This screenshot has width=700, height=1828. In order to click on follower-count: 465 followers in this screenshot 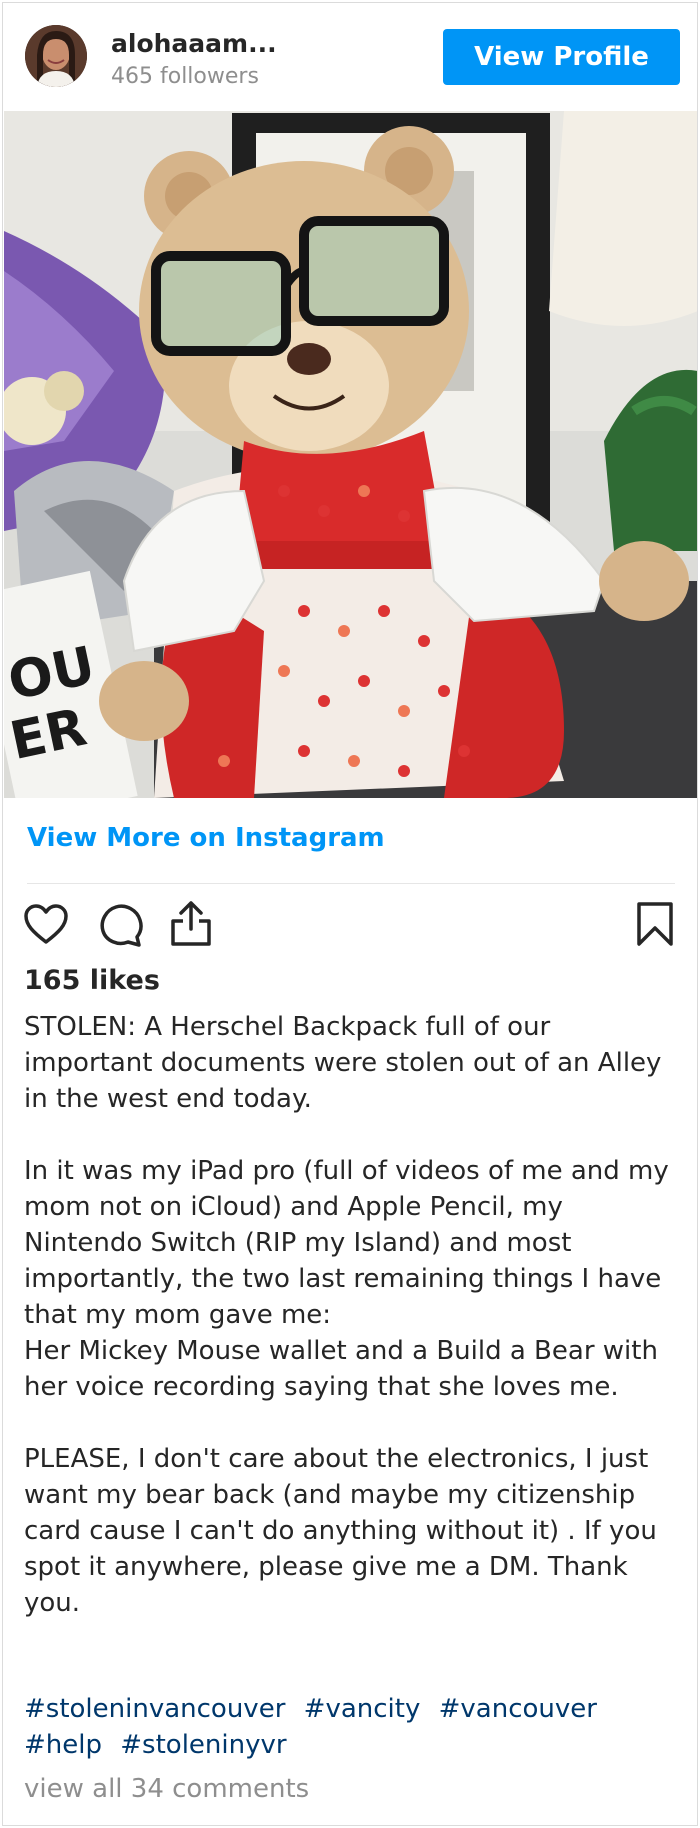, I will do `click(185, 76)`.